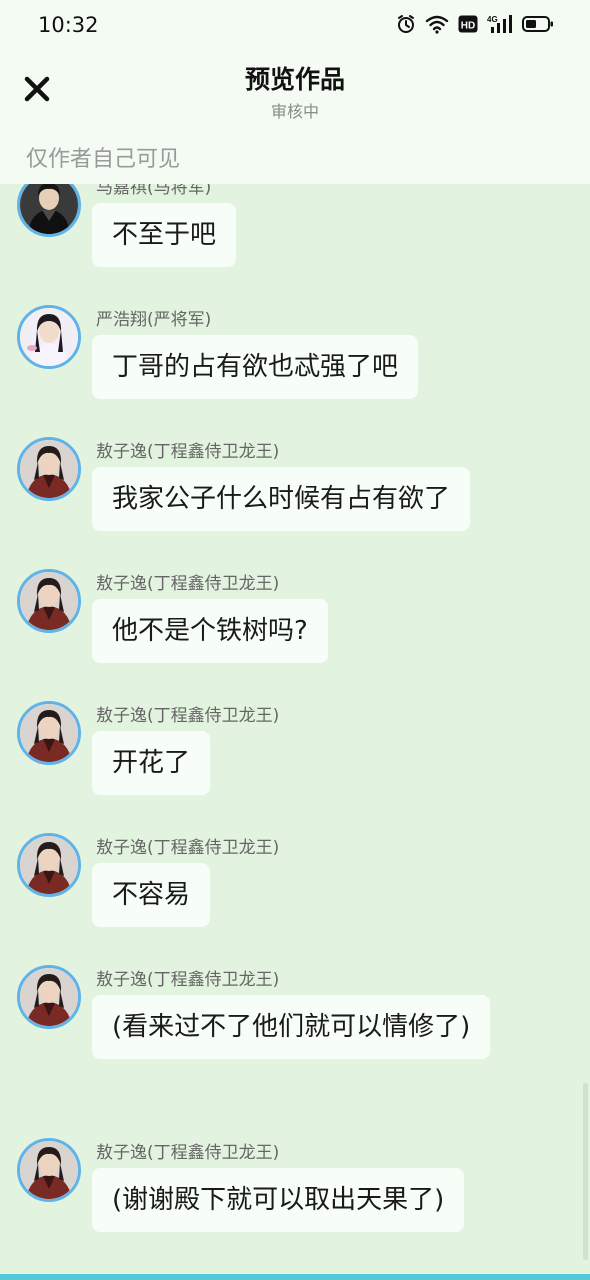 Image resolution: width=590 pixels, height=1280 pixels. Describe the element at coordinates (281, 499) in the screenshot. I see `message-bubble: 我家公子什么时候有占有欲了` at that location.